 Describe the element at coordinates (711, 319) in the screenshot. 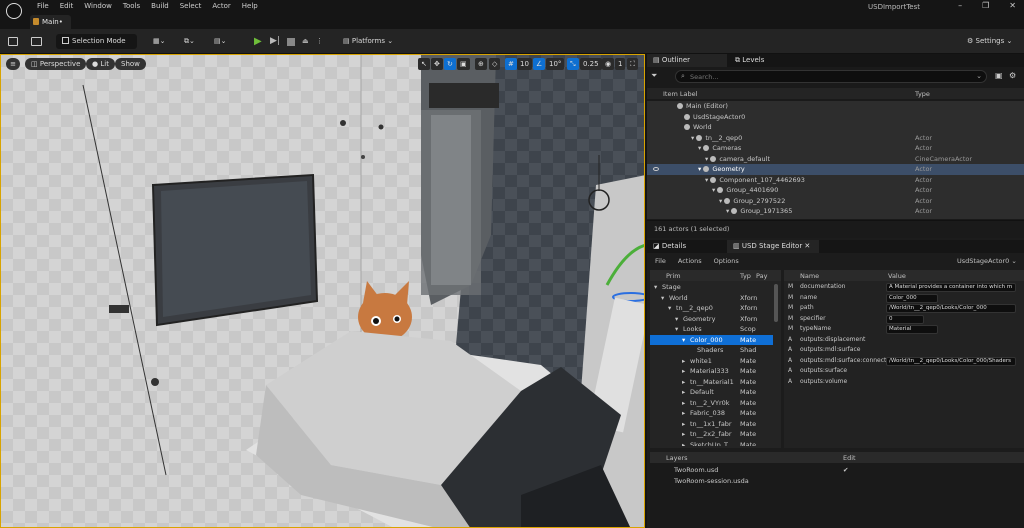

I see `prim-row: ▾ Geometry Xforn` at that location.